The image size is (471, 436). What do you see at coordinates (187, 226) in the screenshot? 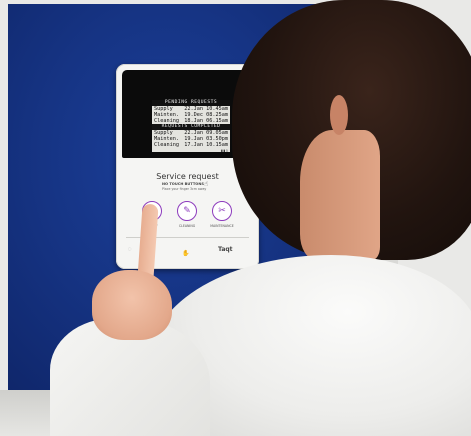
I see `cleaning-label: CLEANING` at bounding box center [187, 226].